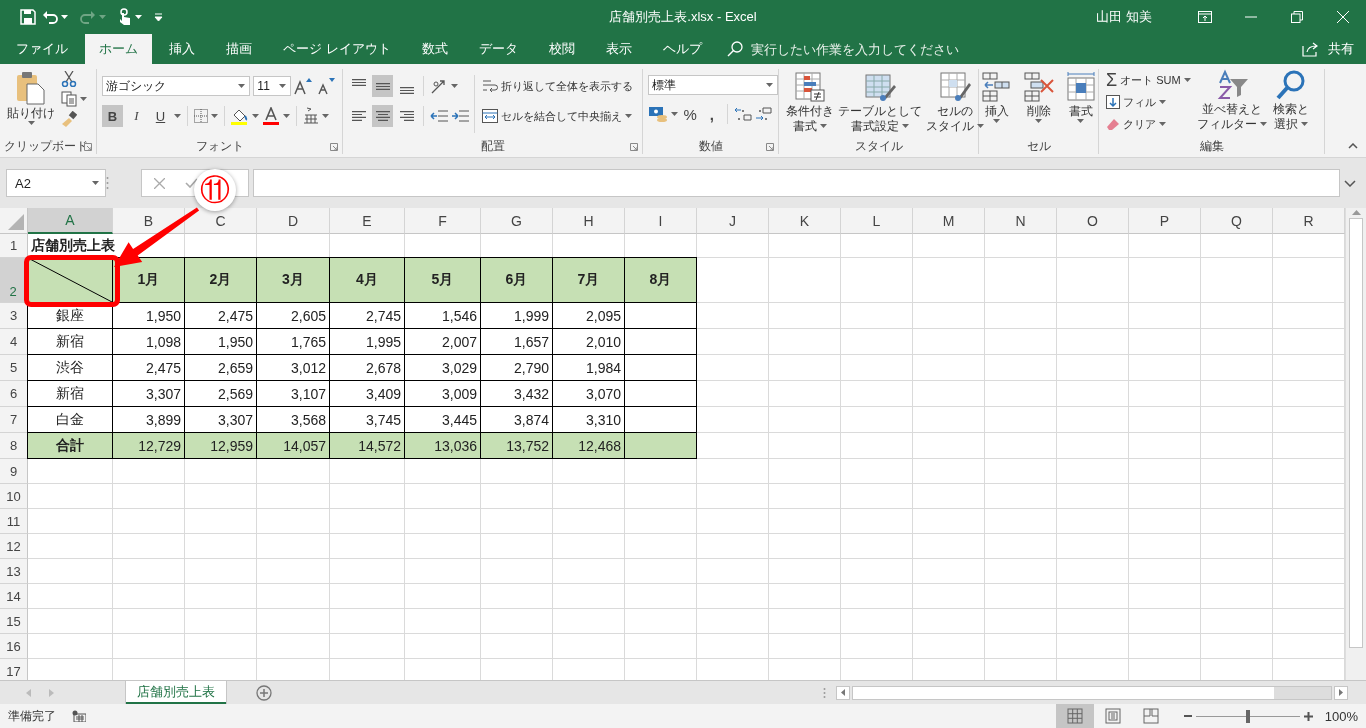 The width and height of the screenshot is (1366, 728). I want to click on ribbon-tab: ファイル, so click(42, 49).